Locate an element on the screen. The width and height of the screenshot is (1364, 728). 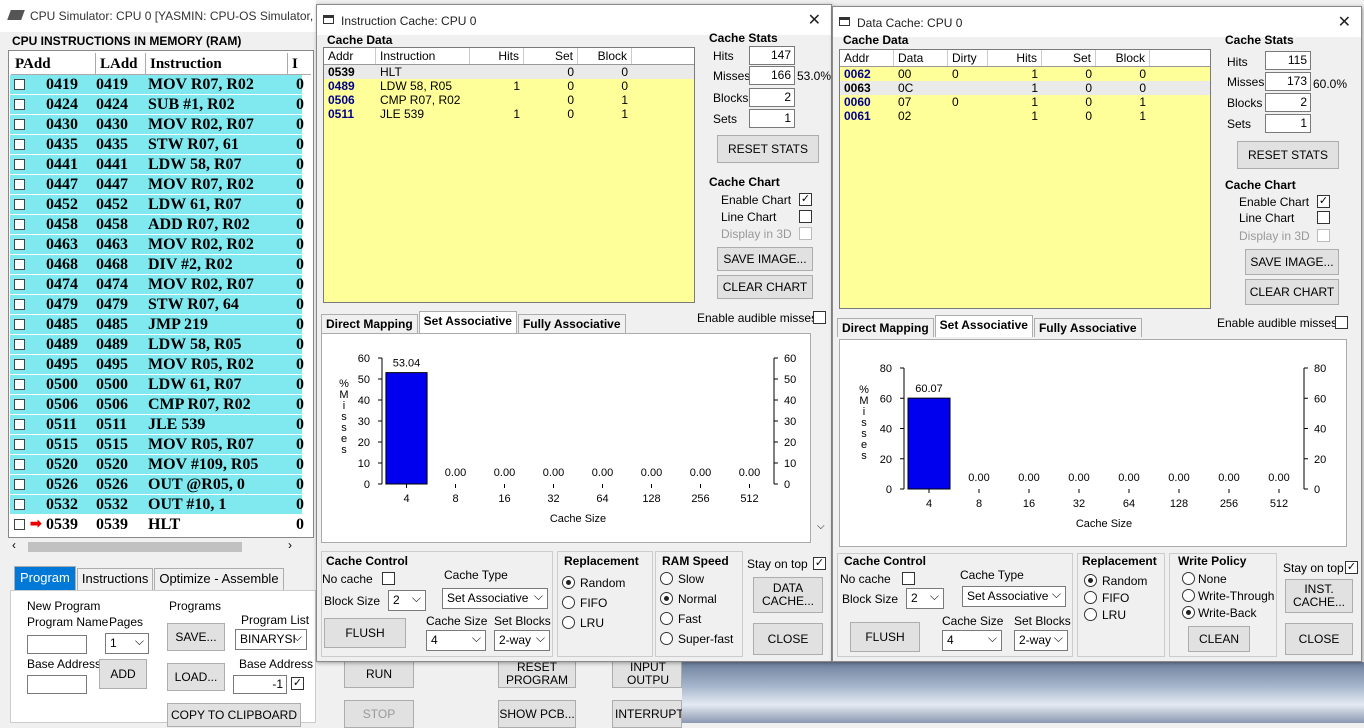
set-blocks-select: 2-way is located at coordinates (1041, 640).